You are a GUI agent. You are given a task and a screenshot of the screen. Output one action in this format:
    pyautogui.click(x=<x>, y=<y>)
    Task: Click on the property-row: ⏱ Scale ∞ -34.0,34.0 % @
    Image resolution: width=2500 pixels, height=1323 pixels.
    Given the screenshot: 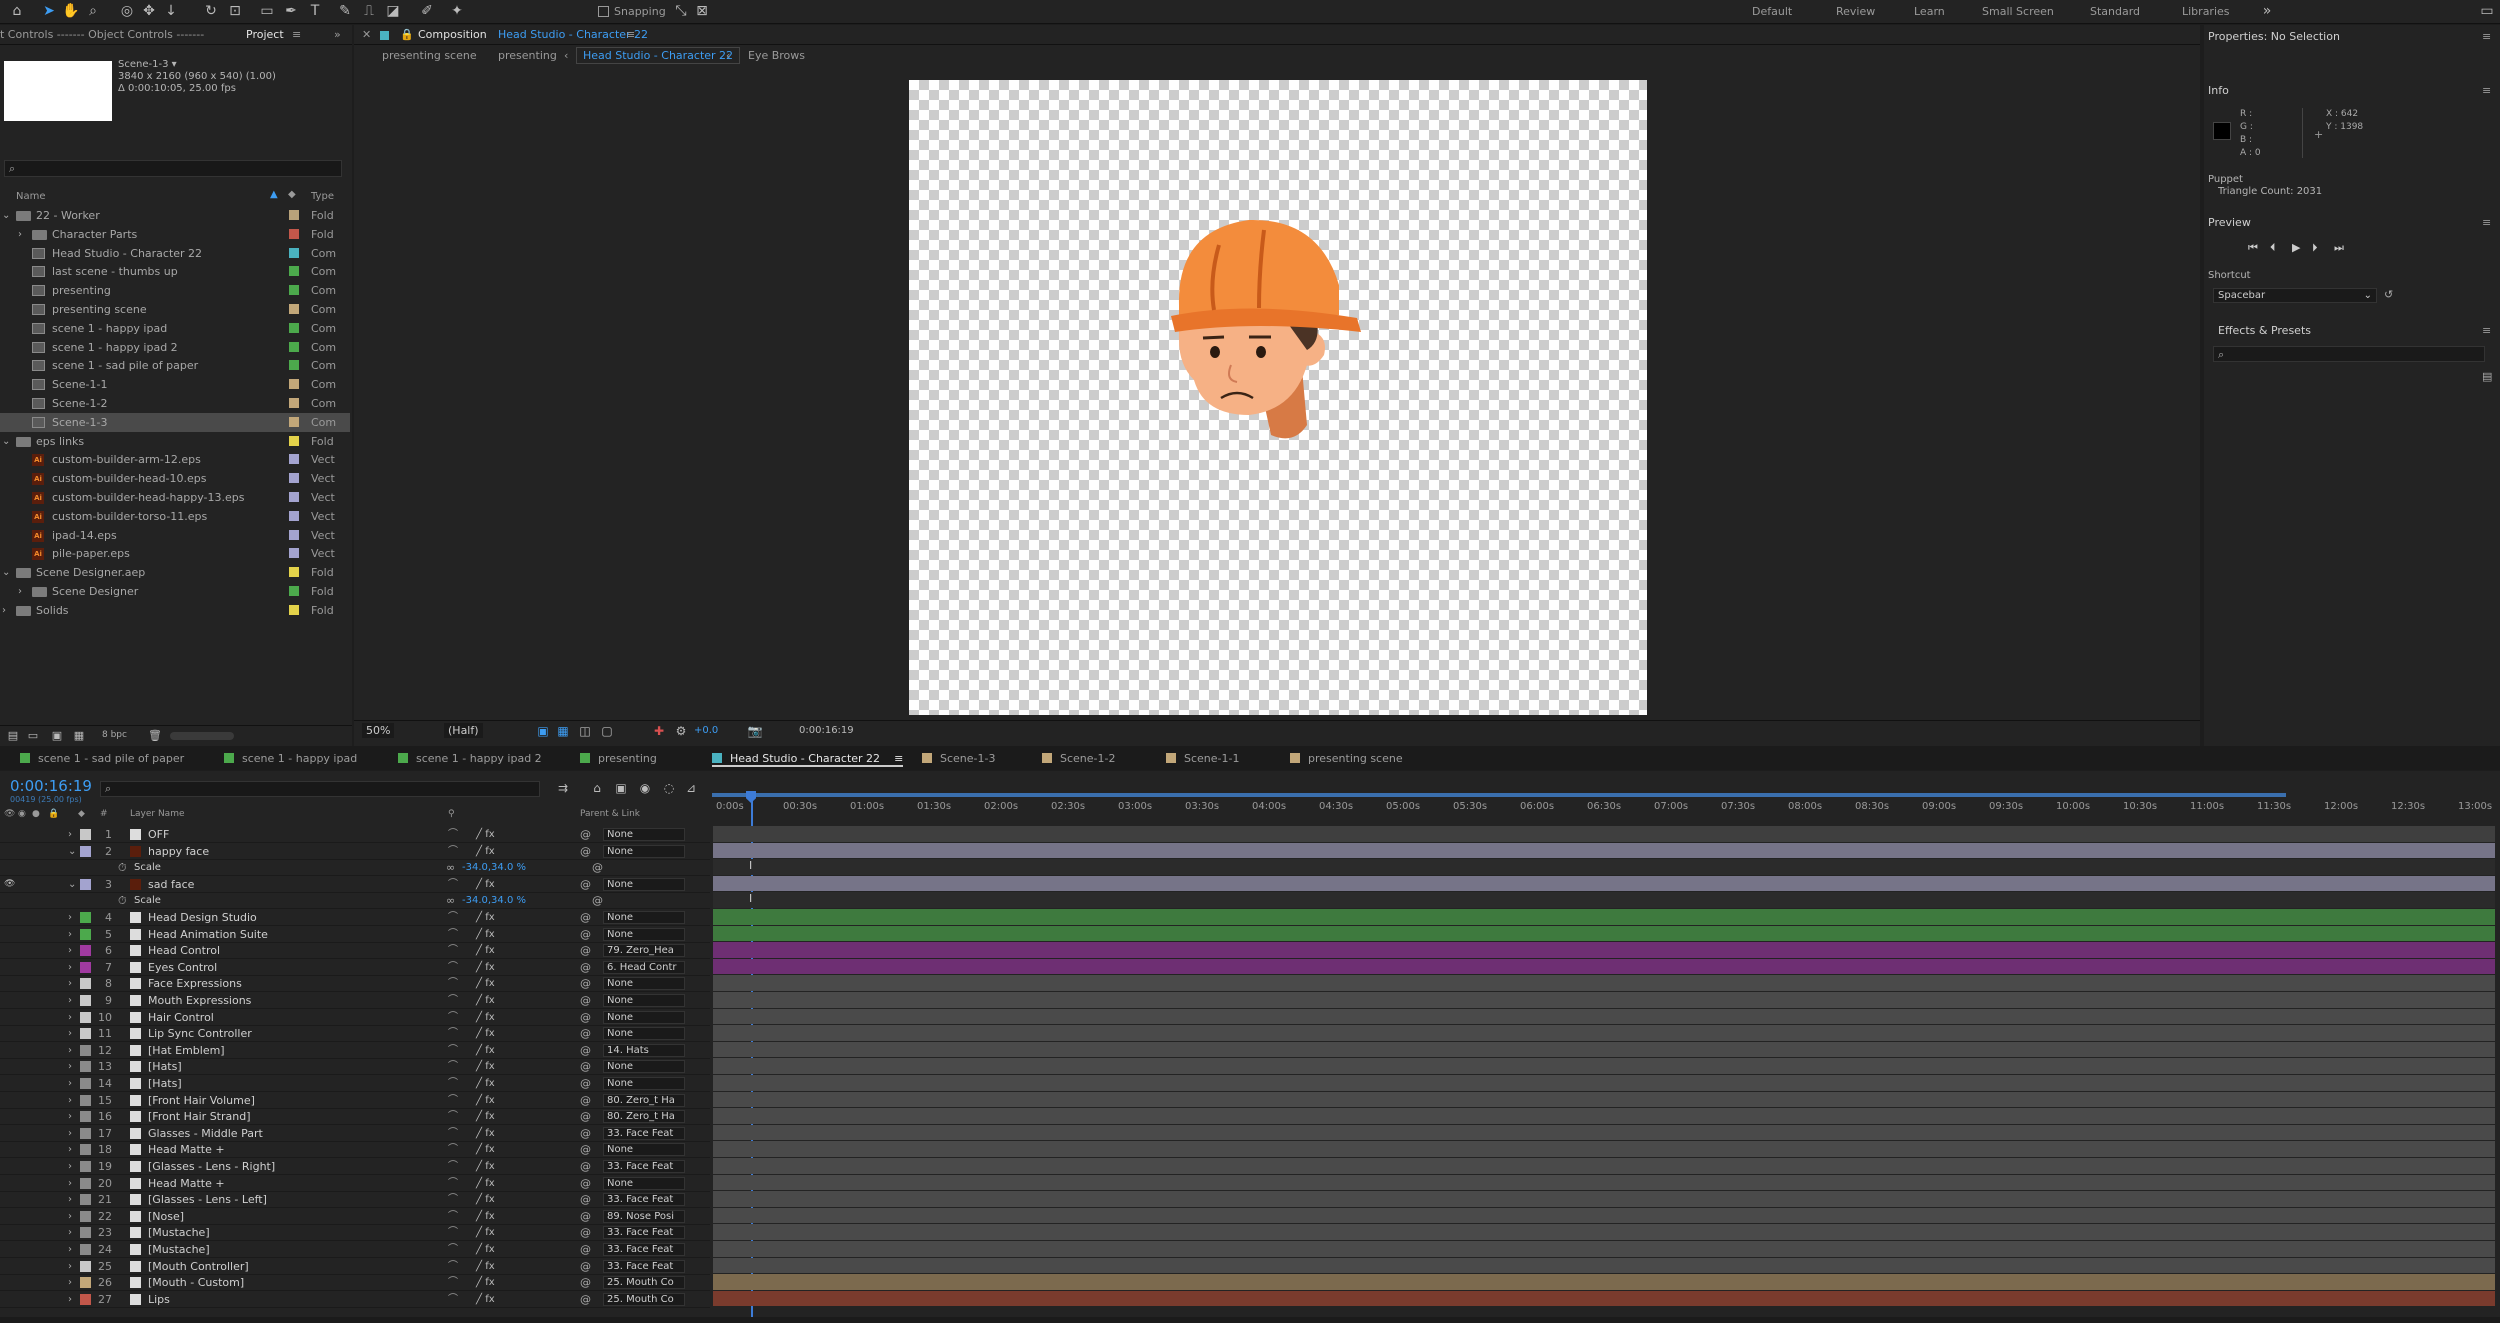 What is the action you would take?
    pyautogui.click(x=355, y=868)
    